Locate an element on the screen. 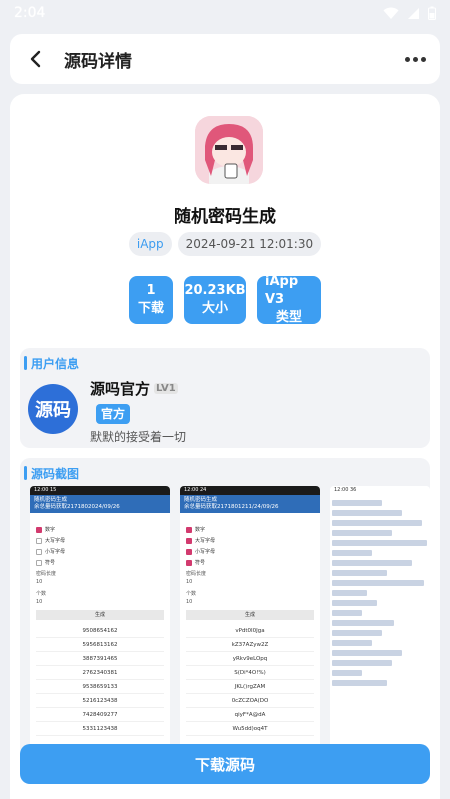 This screenshot has width=450, height=799. list-item: 3887391465 is located at coordinates (100, 659).